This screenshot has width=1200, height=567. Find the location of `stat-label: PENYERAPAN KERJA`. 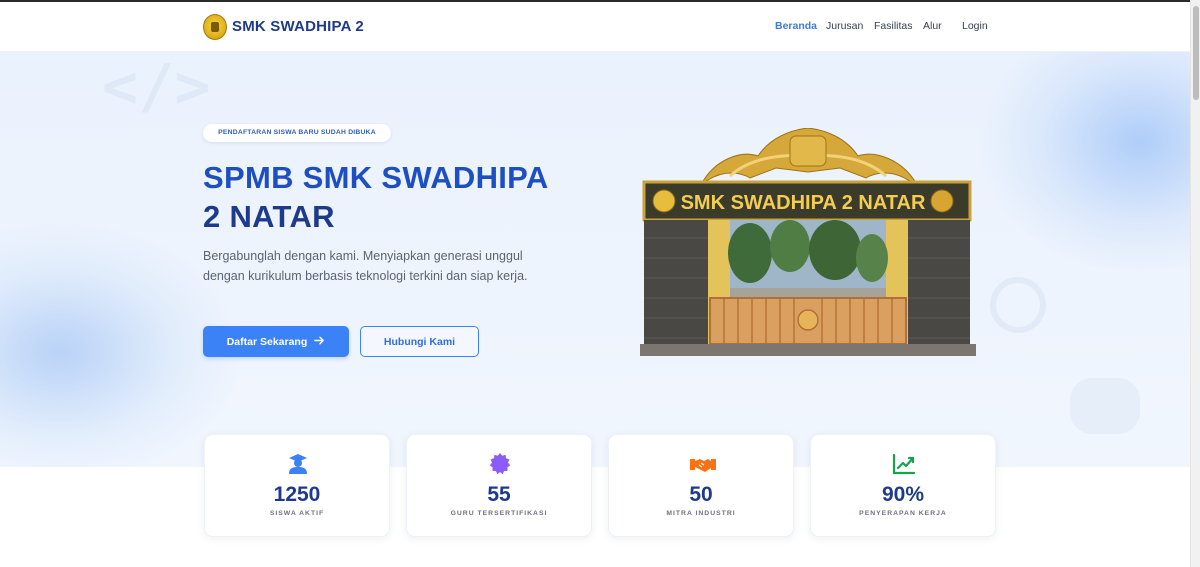

stat-label: PENYERAPAN KERJA is located at coordinates (903, 513).